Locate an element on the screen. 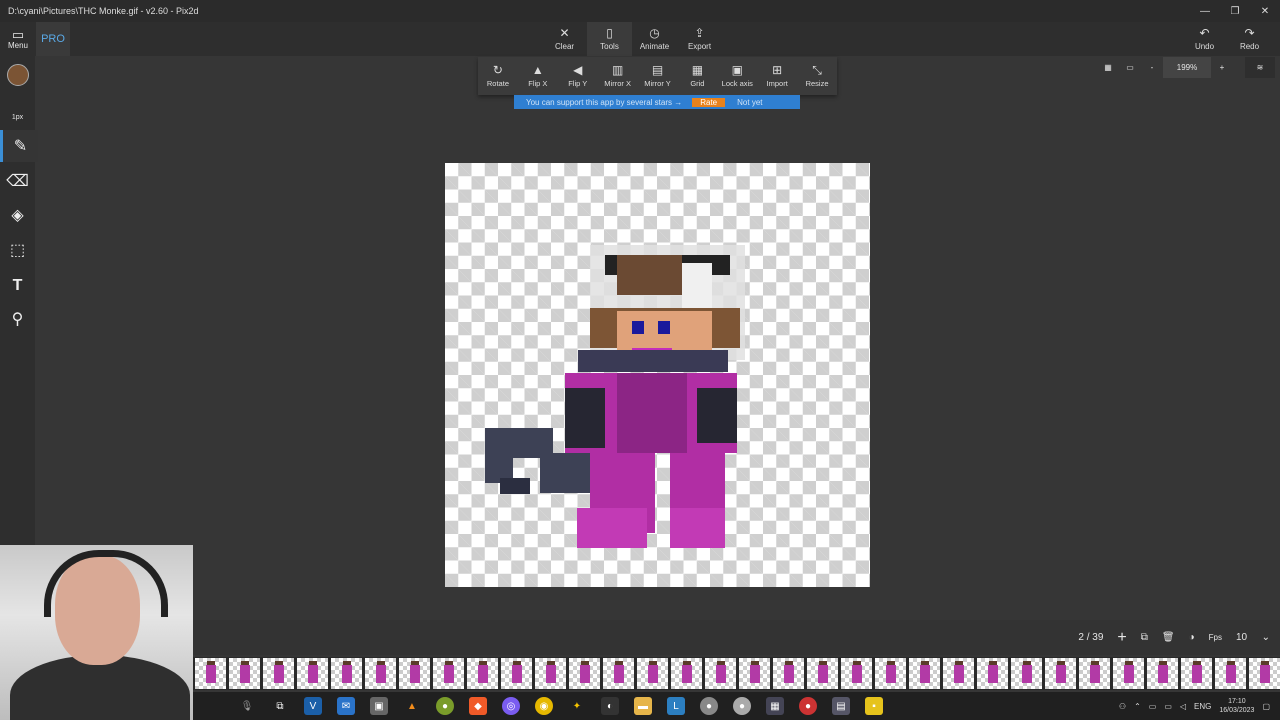 The image size is (1280, 720). eyedropper-tool: ⚲ is located at coordinates (17, 319).